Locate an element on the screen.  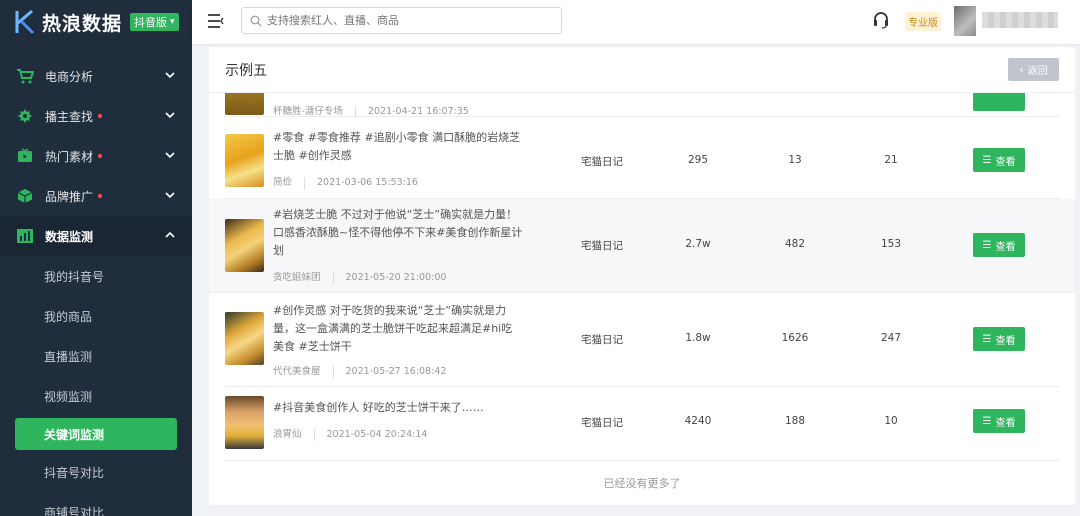
row-meta: 浪胃仙 2021-05-04 20:24:14 is located at coordinates (350, 433).